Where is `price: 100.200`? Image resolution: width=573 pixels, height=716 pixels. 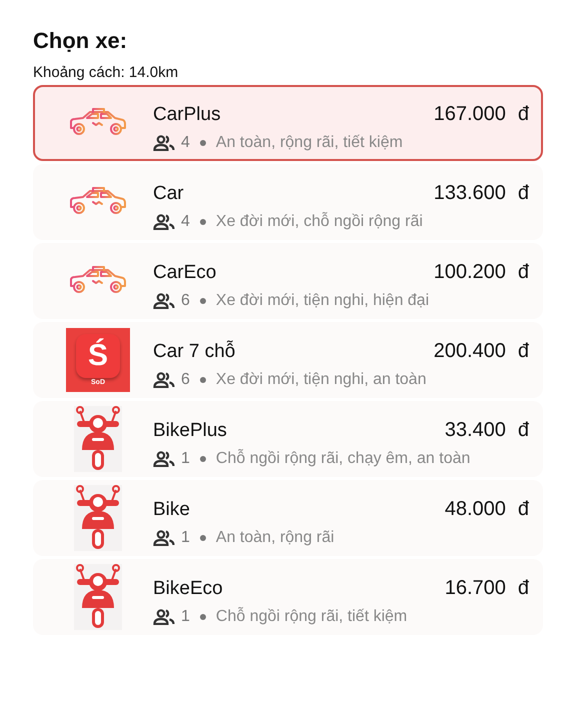 price: 100.200 is located at coordinates (470, 272).